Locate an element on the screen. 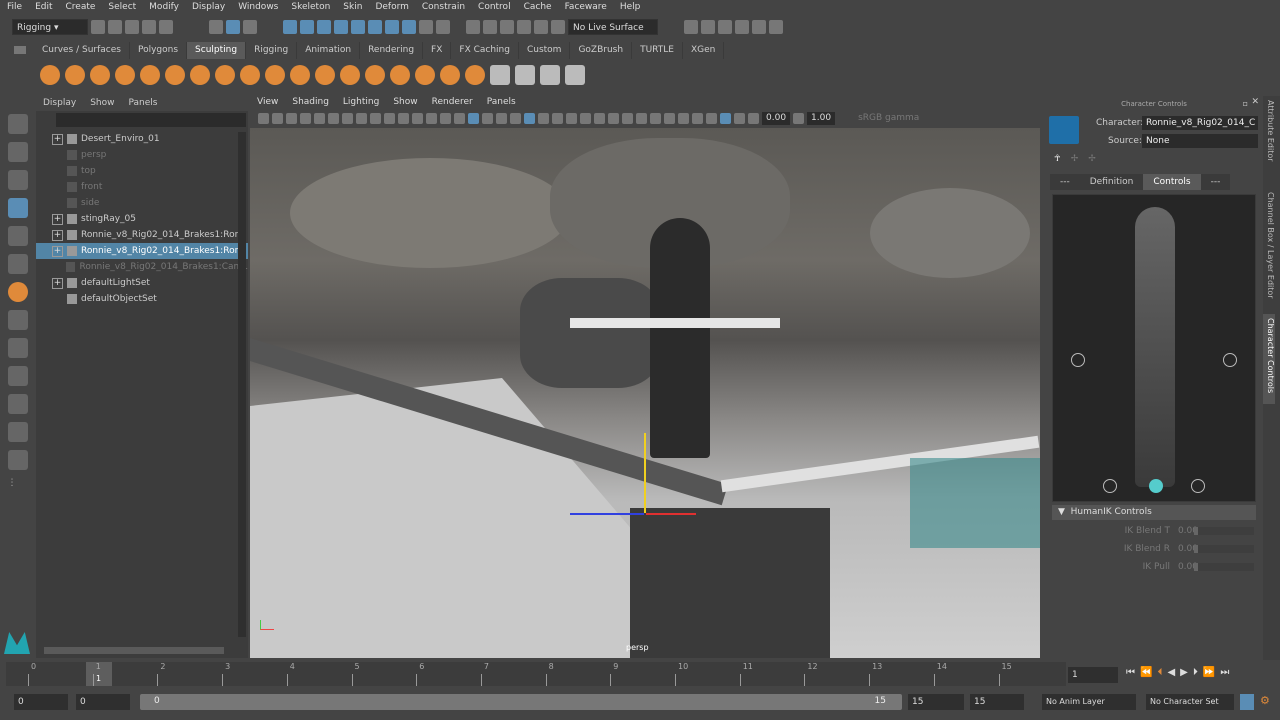 Image resolution: width=1280 pixels, height=720 pixels. snap-grid-icon is located at coordinates (290, 27).